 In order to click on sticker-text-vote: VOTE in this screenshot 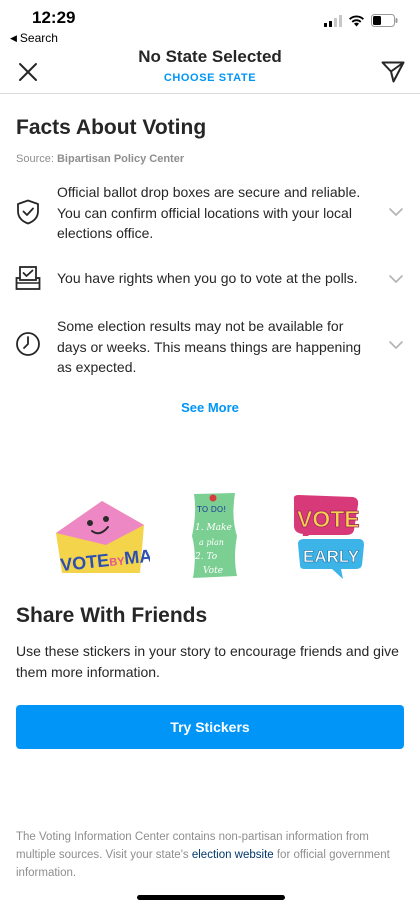, I will do `click(328, 519)`.